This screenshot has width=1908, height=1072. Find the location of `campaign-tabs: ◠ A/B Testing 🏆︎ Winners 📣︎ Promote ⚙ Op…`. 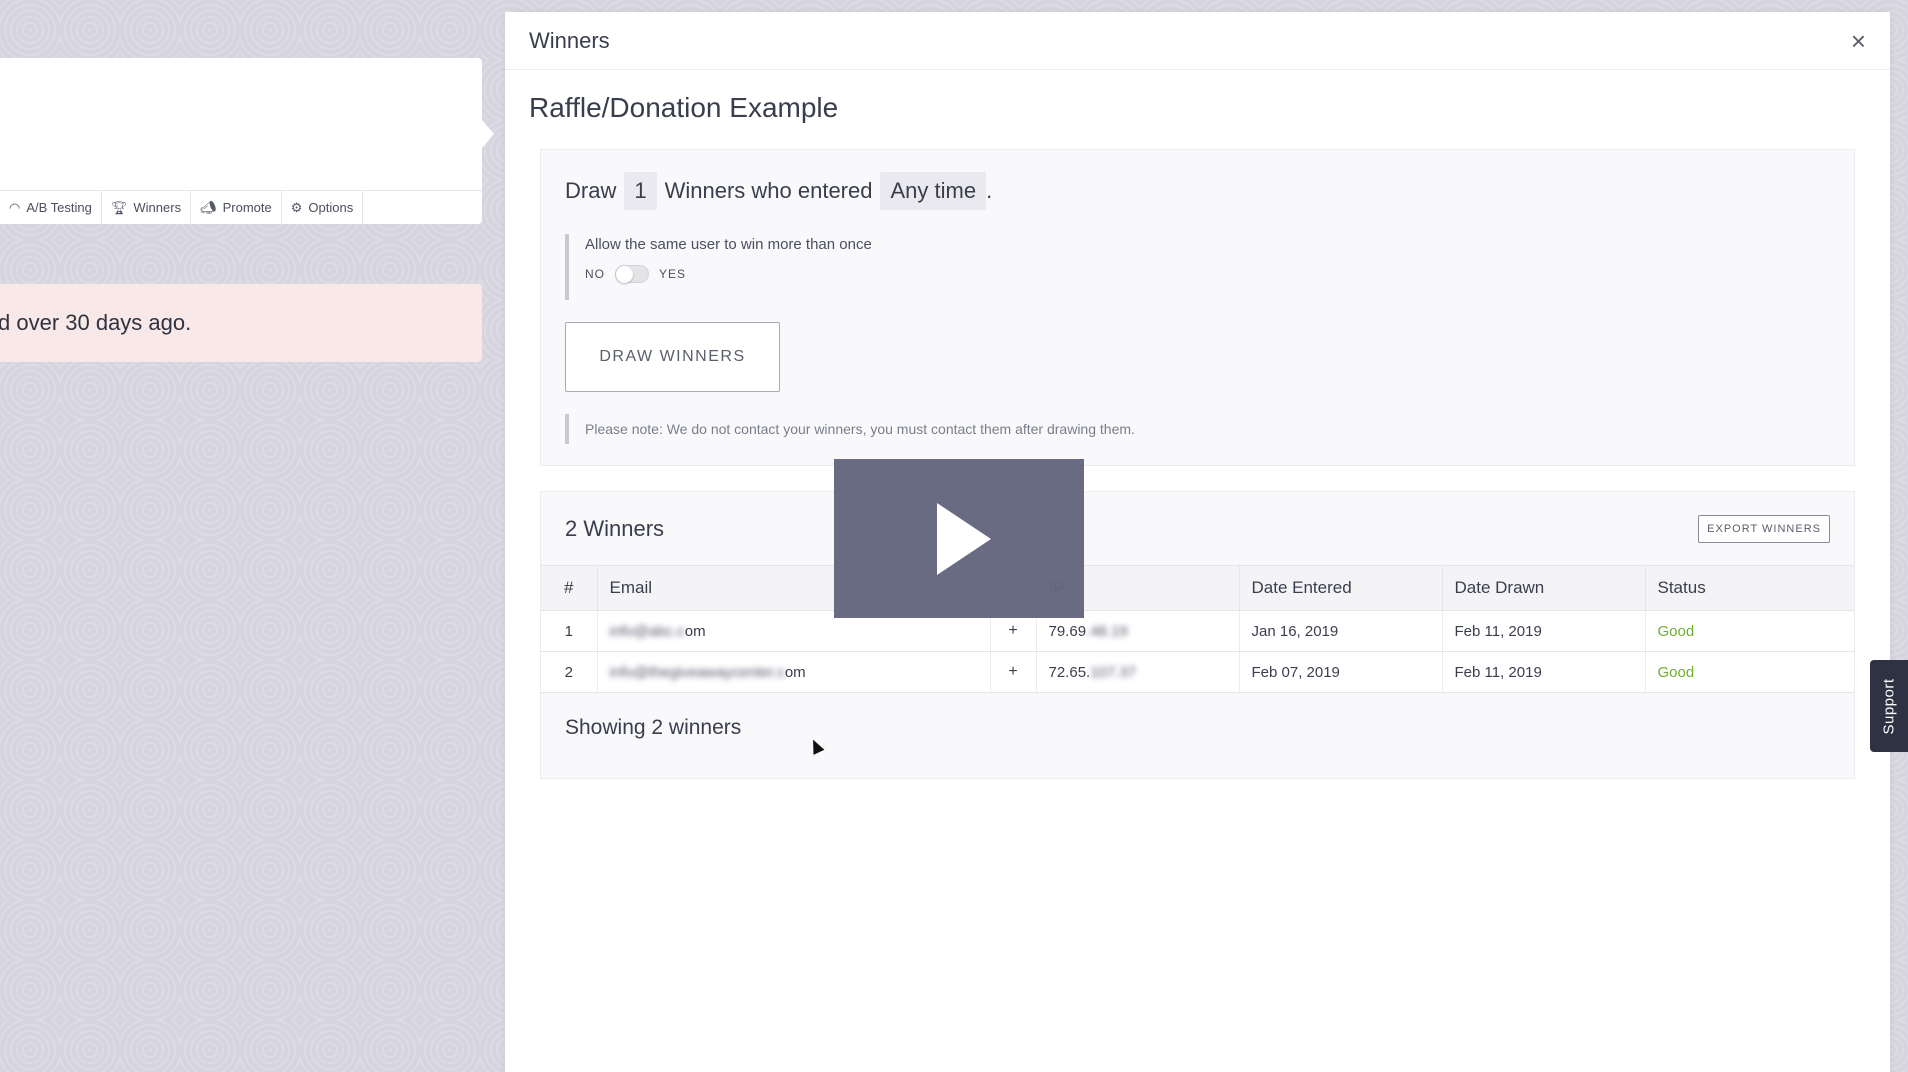

campaign-tabs: ◠ A/B Testing 🏆︎ Winners 📣︎ Promote ⚙ Op… is located at coordinates (241, 207).